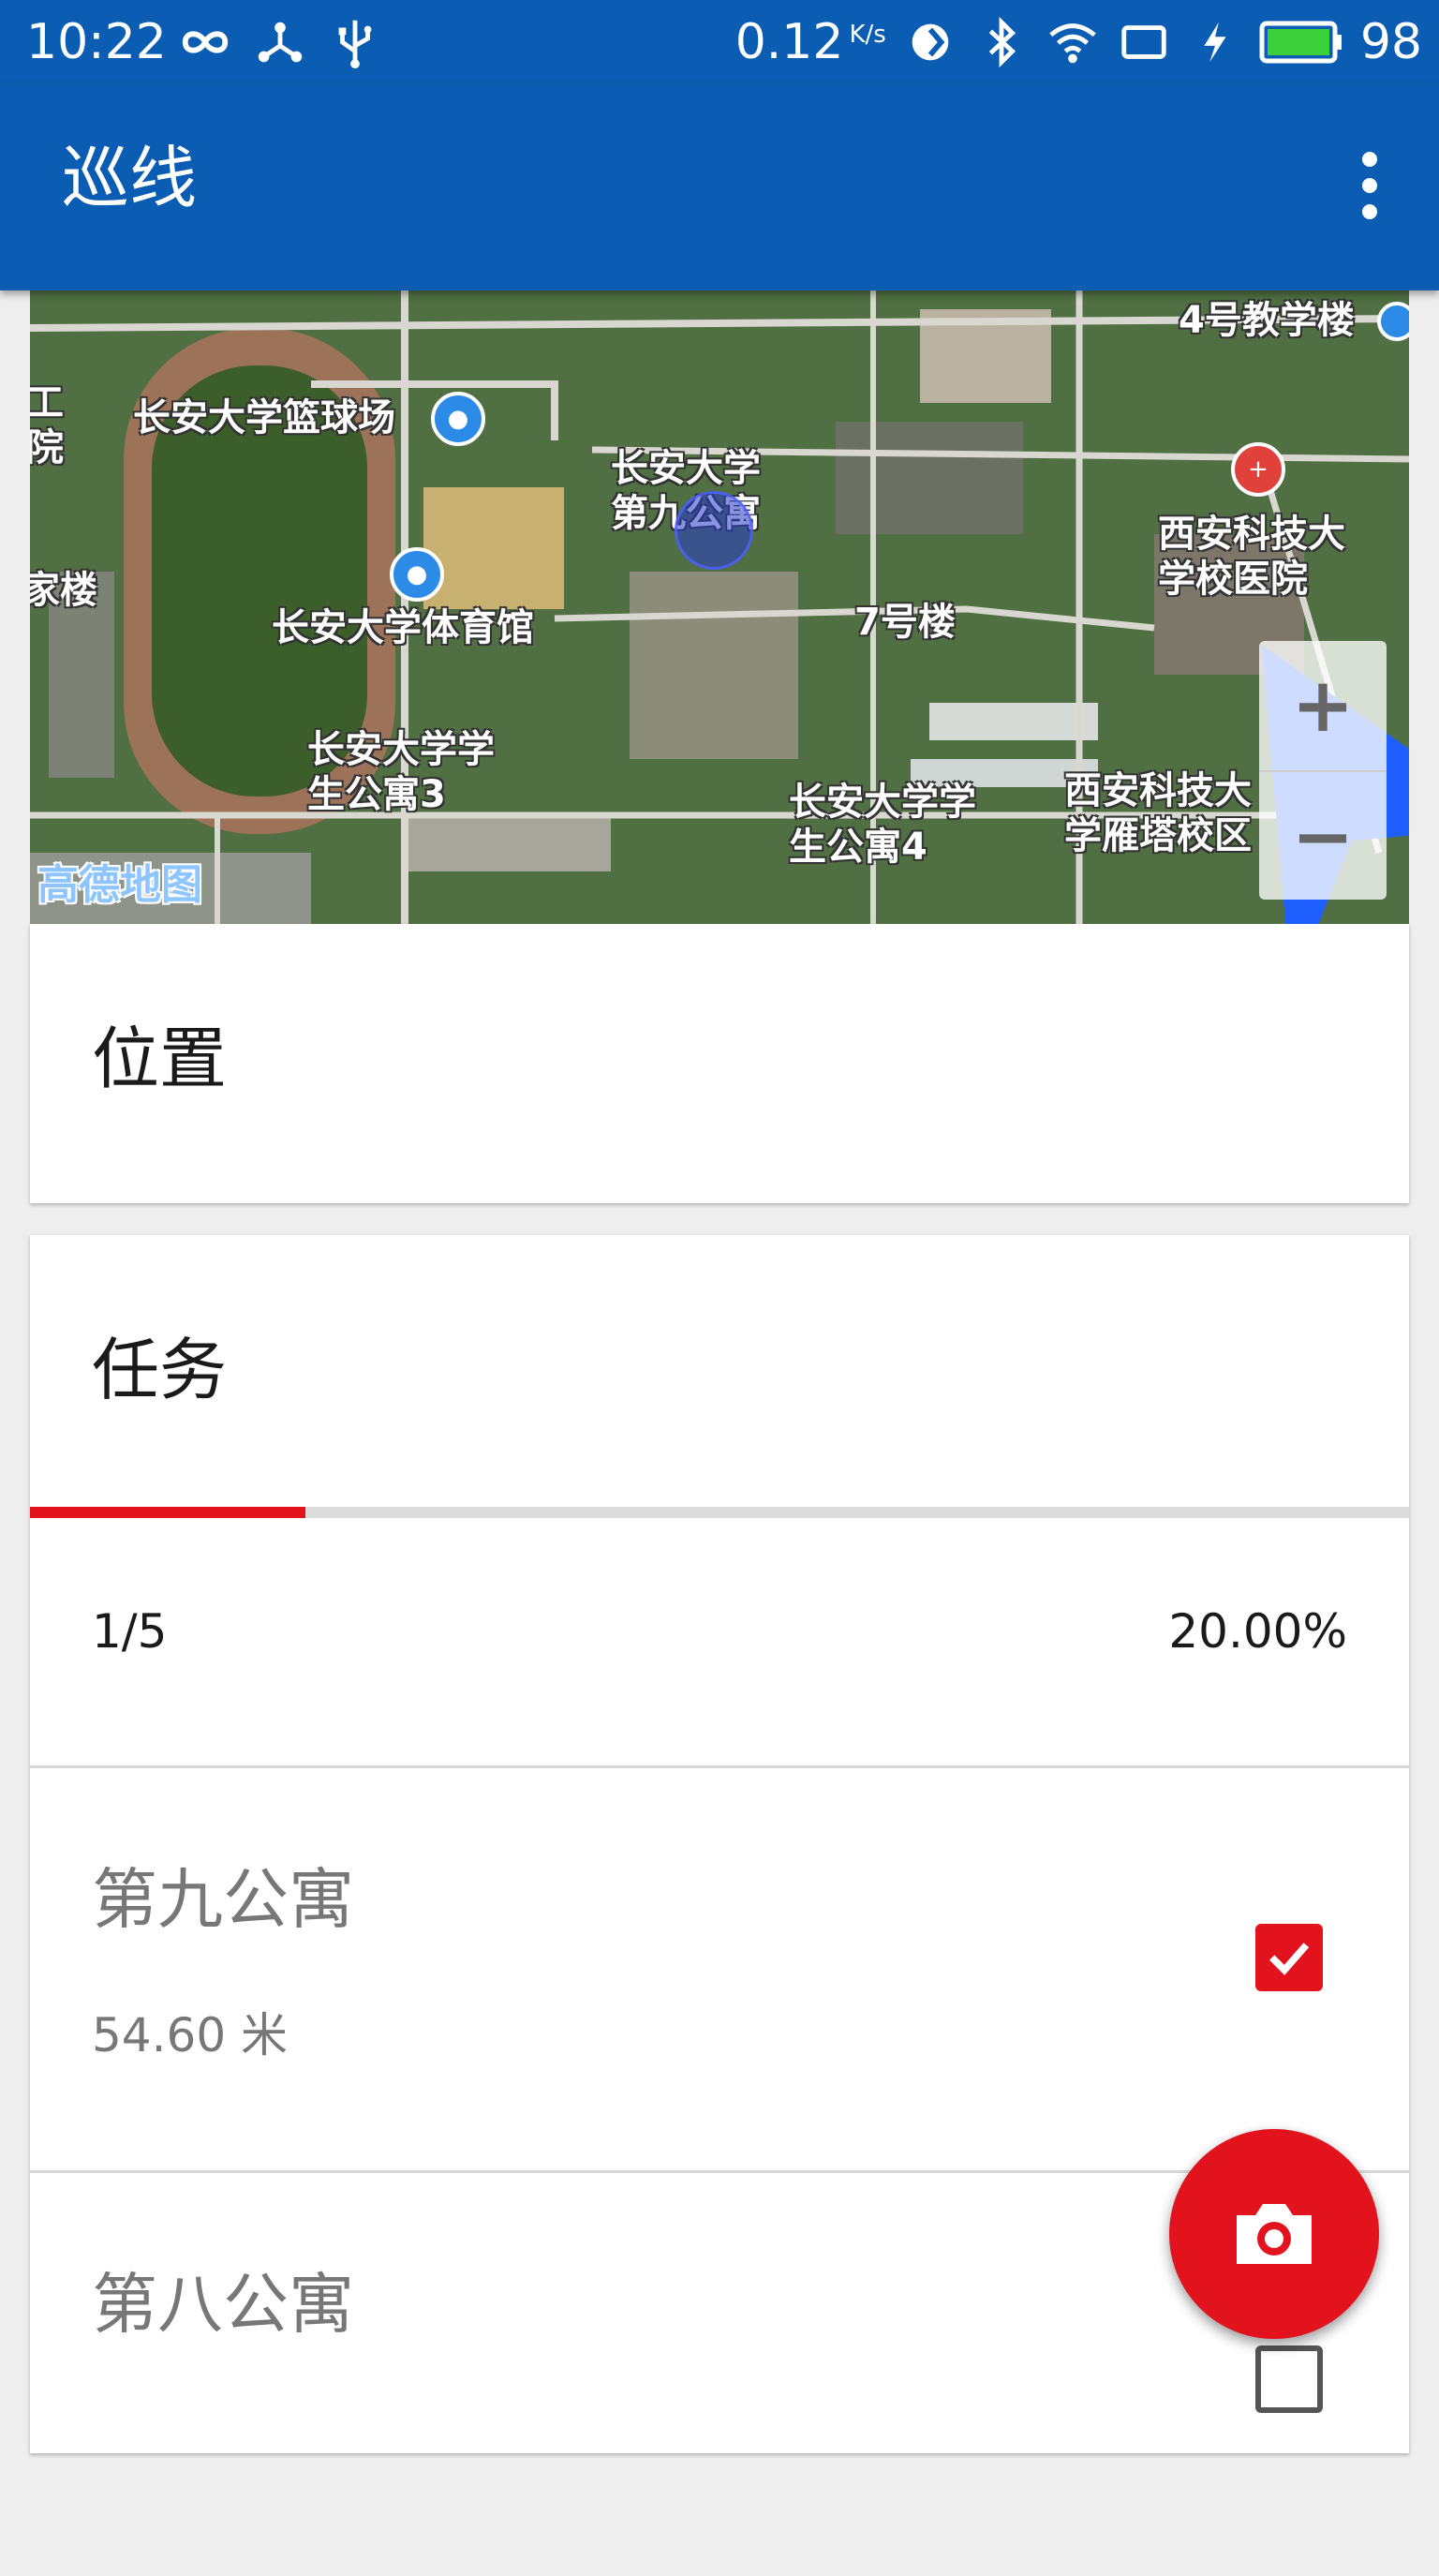 This screenshot has width=1439, height=2576. Describe the element at coordinates (1258, 469) in the screenshot. I see `hospital-icon: +` at that location.